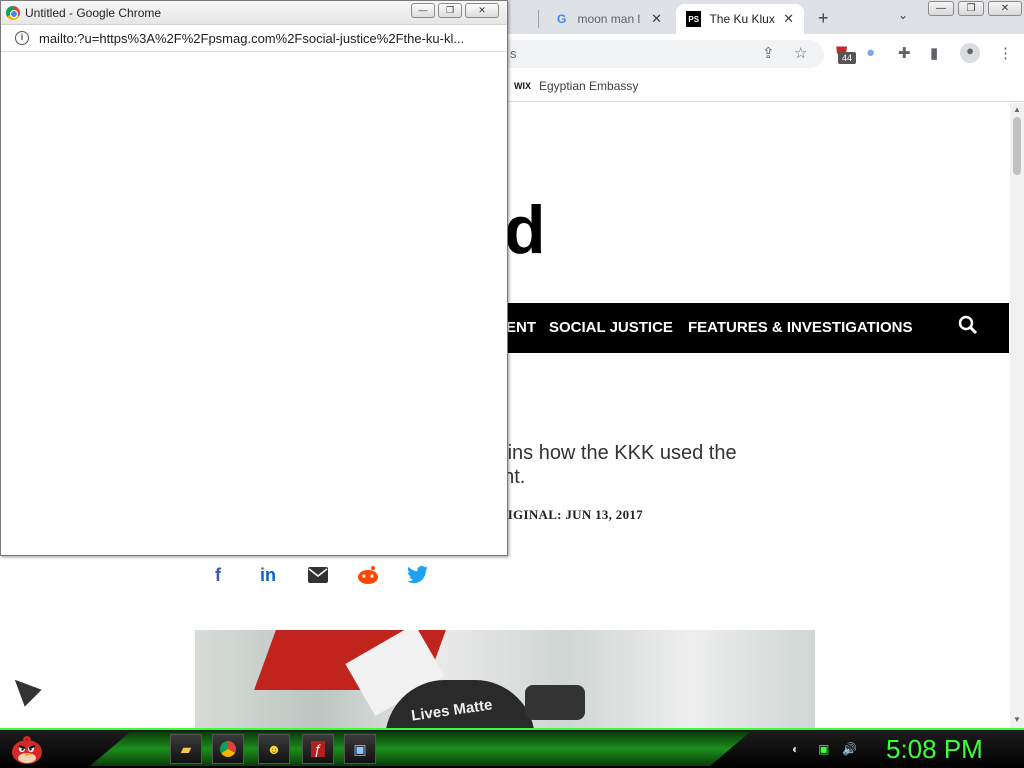  I want to click on tab-ku-klux: PS The Ku Klux ✕, so click(740, 19).